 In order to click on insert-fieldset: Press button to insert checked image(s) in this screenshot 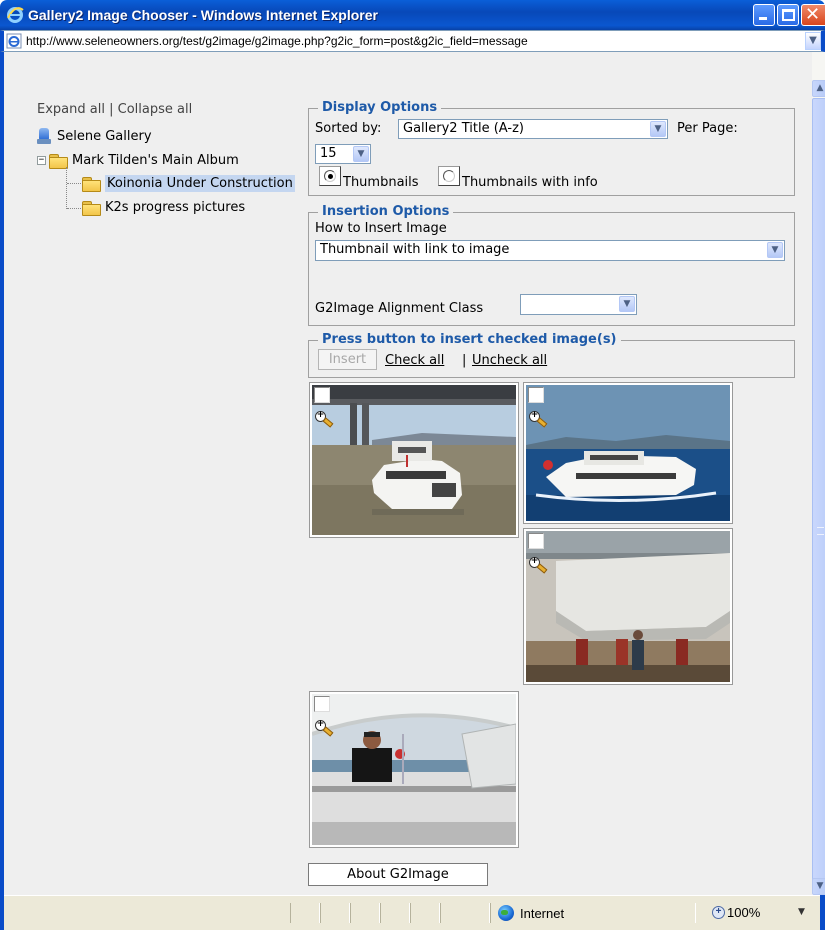, I will do `click(551, 355)`.